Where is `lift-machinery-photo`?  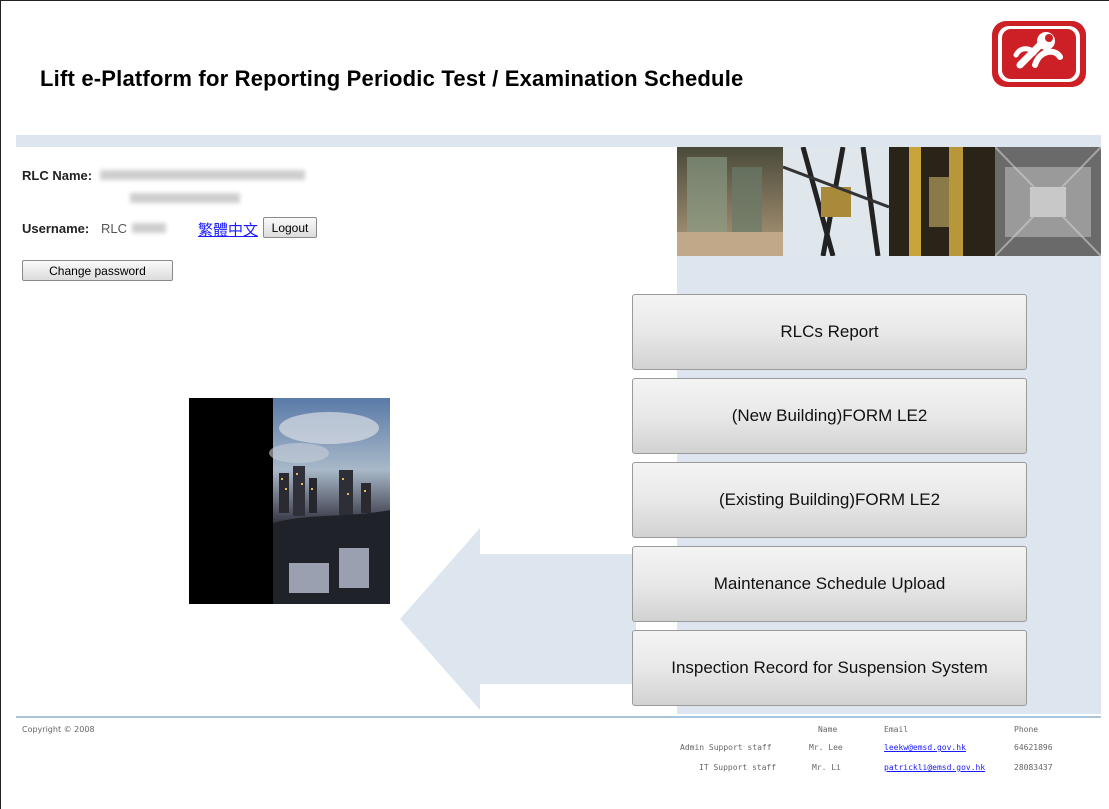
lift-machinery-photo is located at coordinates (1048, 201).